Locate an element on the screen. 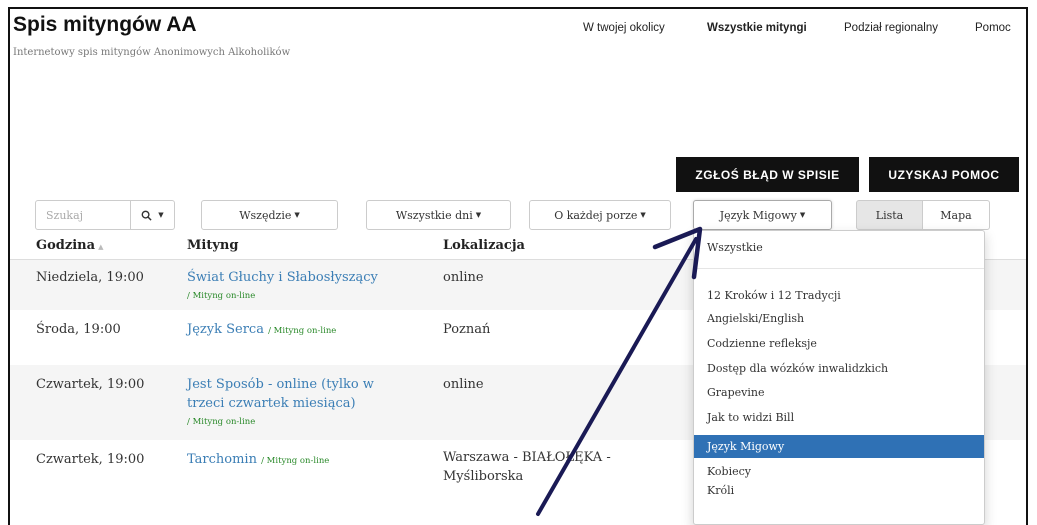 The width and height of the screenshot is (1037, 525). arrow-shaft is located at coordinates (617, 376).